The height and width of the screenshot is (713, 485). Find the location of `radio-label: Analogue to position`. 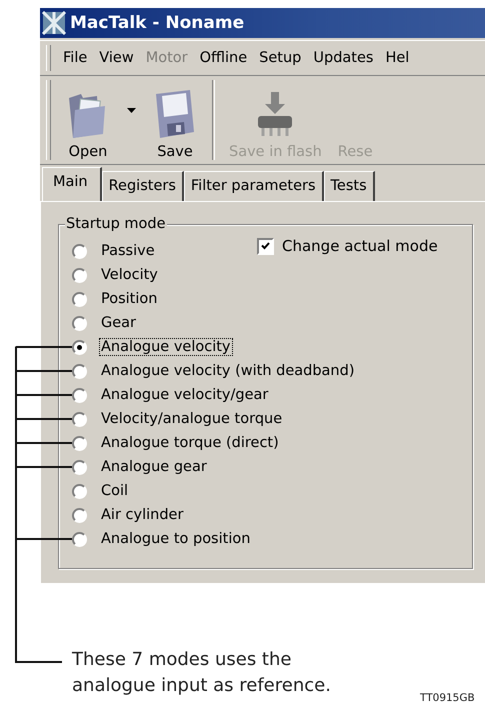

radio-label: Analogue to position is located at coordinates (176, 539).